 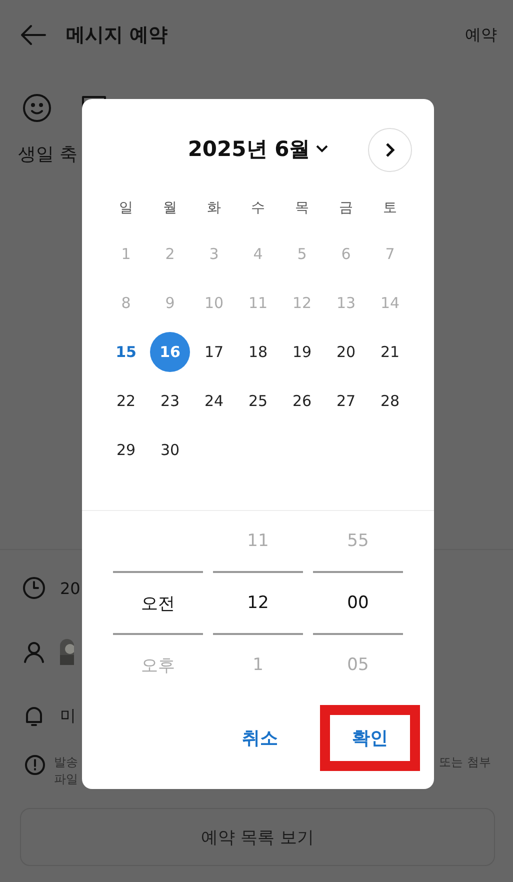 What do you see at coordinates (66, 779) in the screenshot?
I see `notice-text: 파일` at bounding box center [66, 779].